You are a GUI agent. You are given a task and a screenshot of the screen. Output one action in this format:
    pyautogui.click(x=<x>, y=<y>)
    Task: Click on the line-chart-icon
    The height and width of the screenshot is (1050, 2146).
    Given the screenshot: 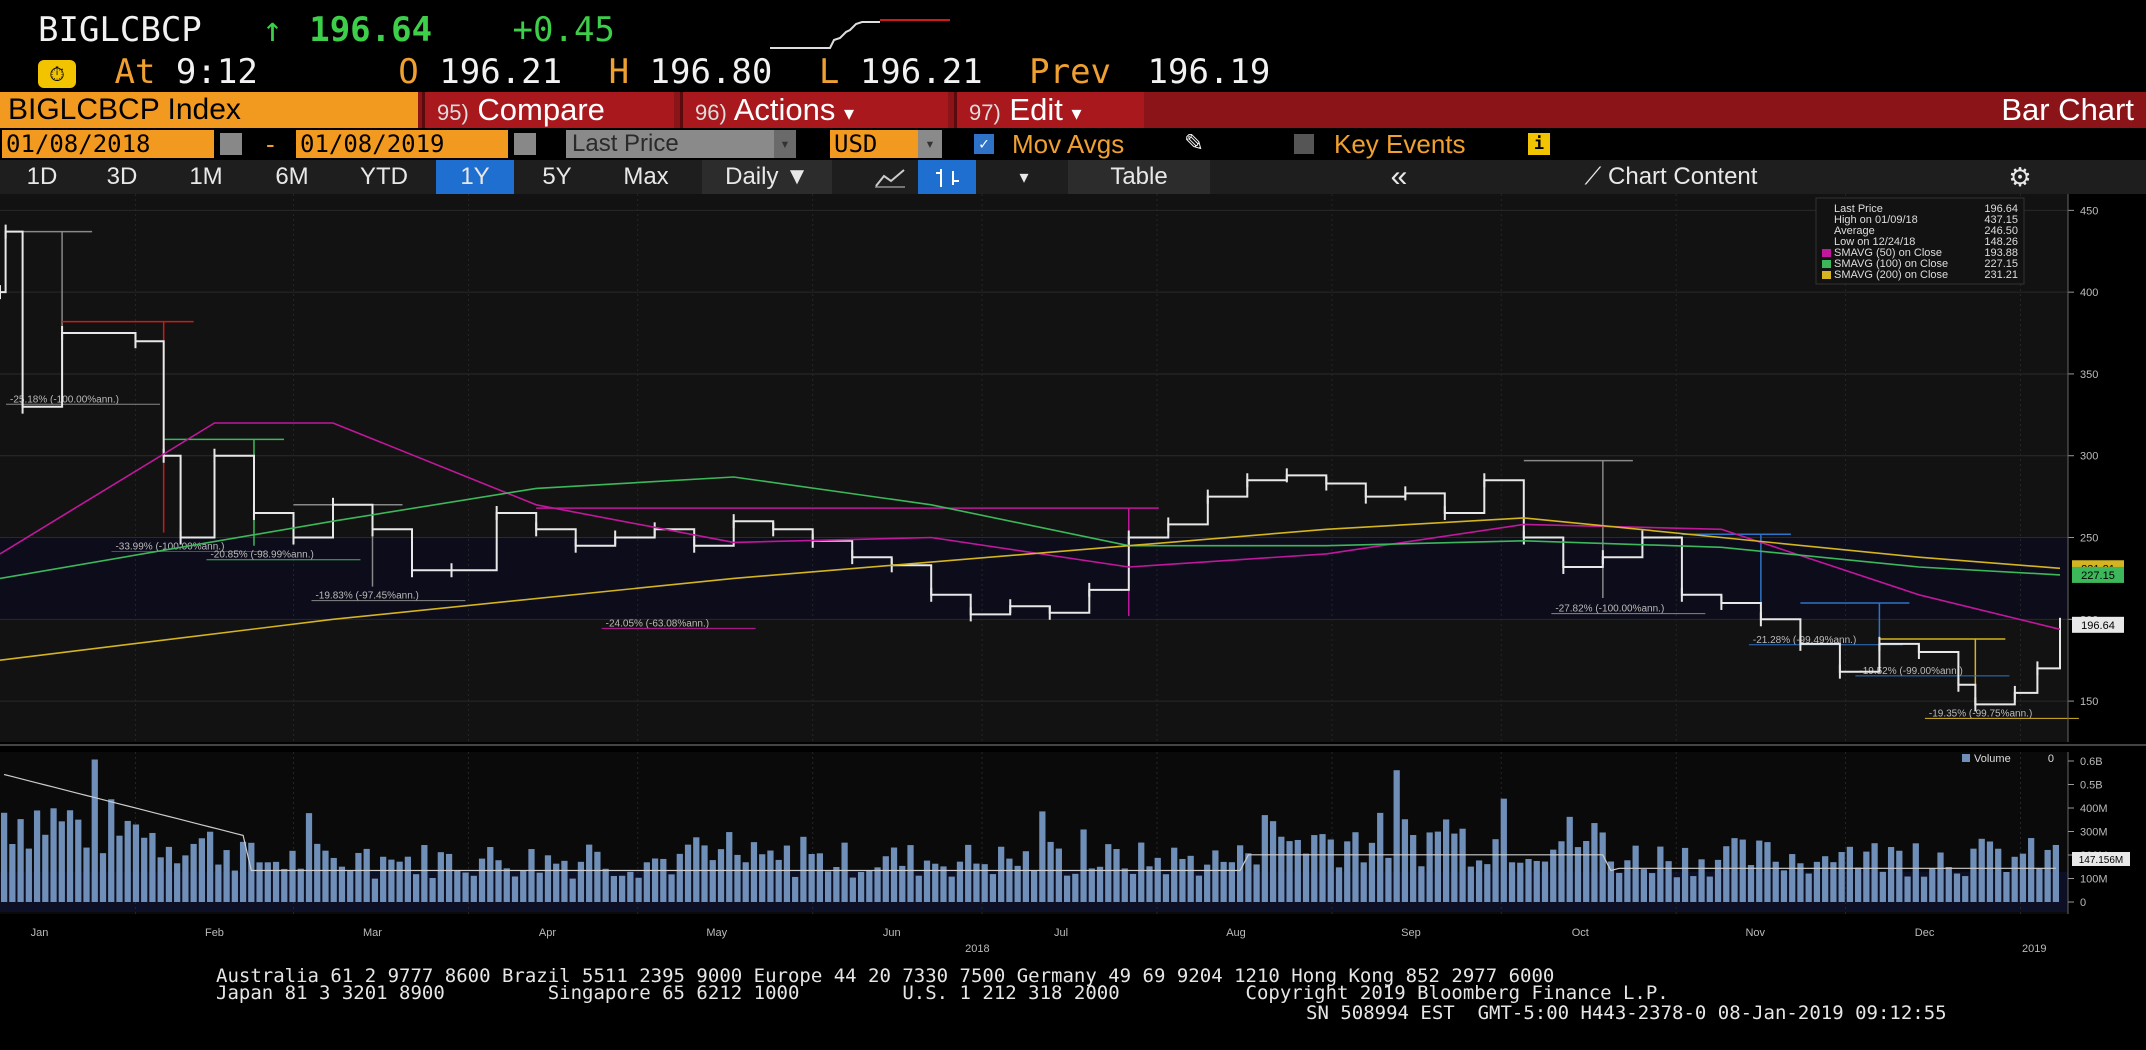 What is the action you would take?
    pyautogui.click(x=890, y=177)
    